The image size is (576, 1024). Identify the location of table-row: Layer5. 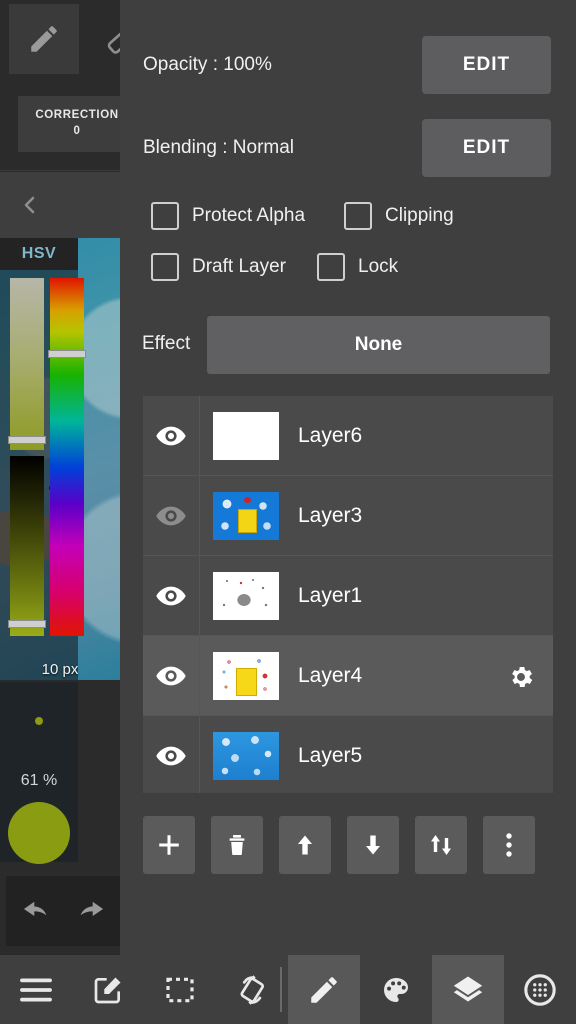
(348, 754).